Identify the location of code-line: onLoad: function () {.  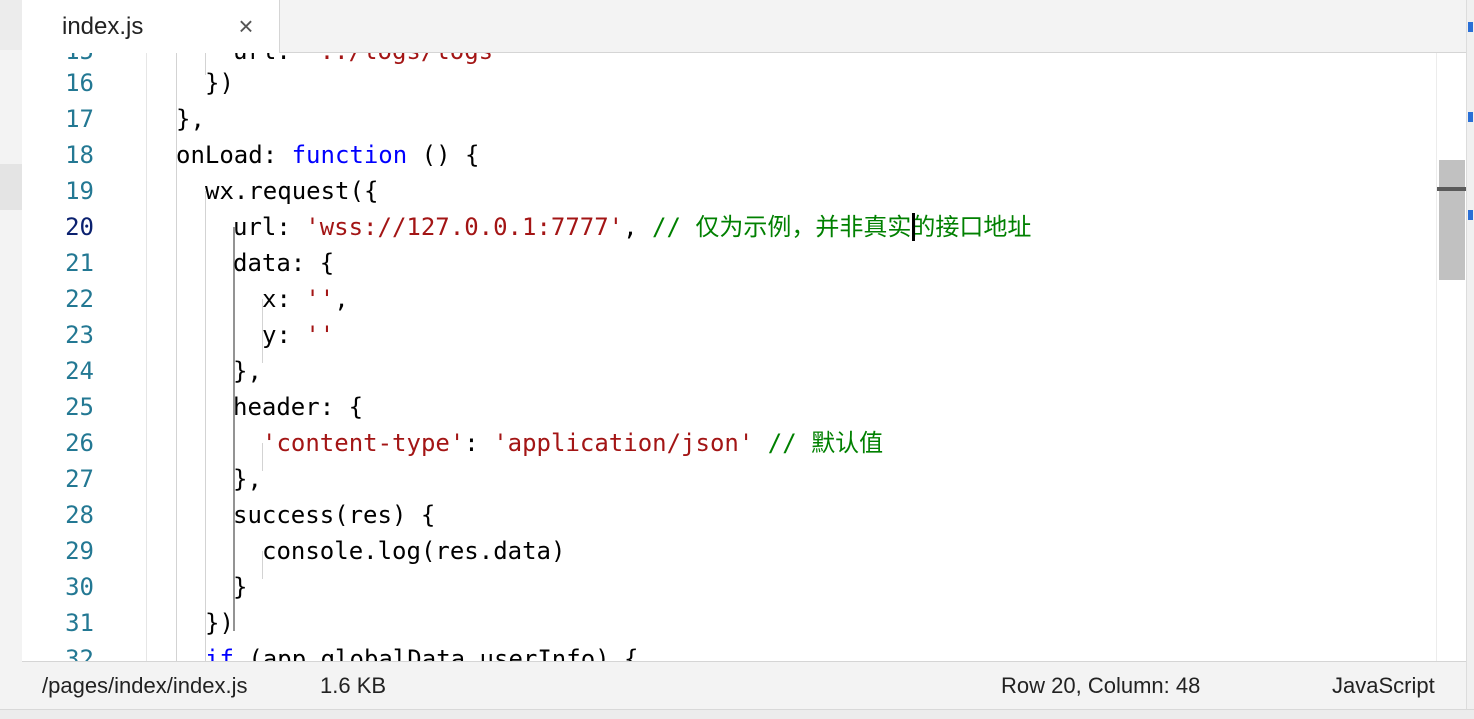
(328, 155).